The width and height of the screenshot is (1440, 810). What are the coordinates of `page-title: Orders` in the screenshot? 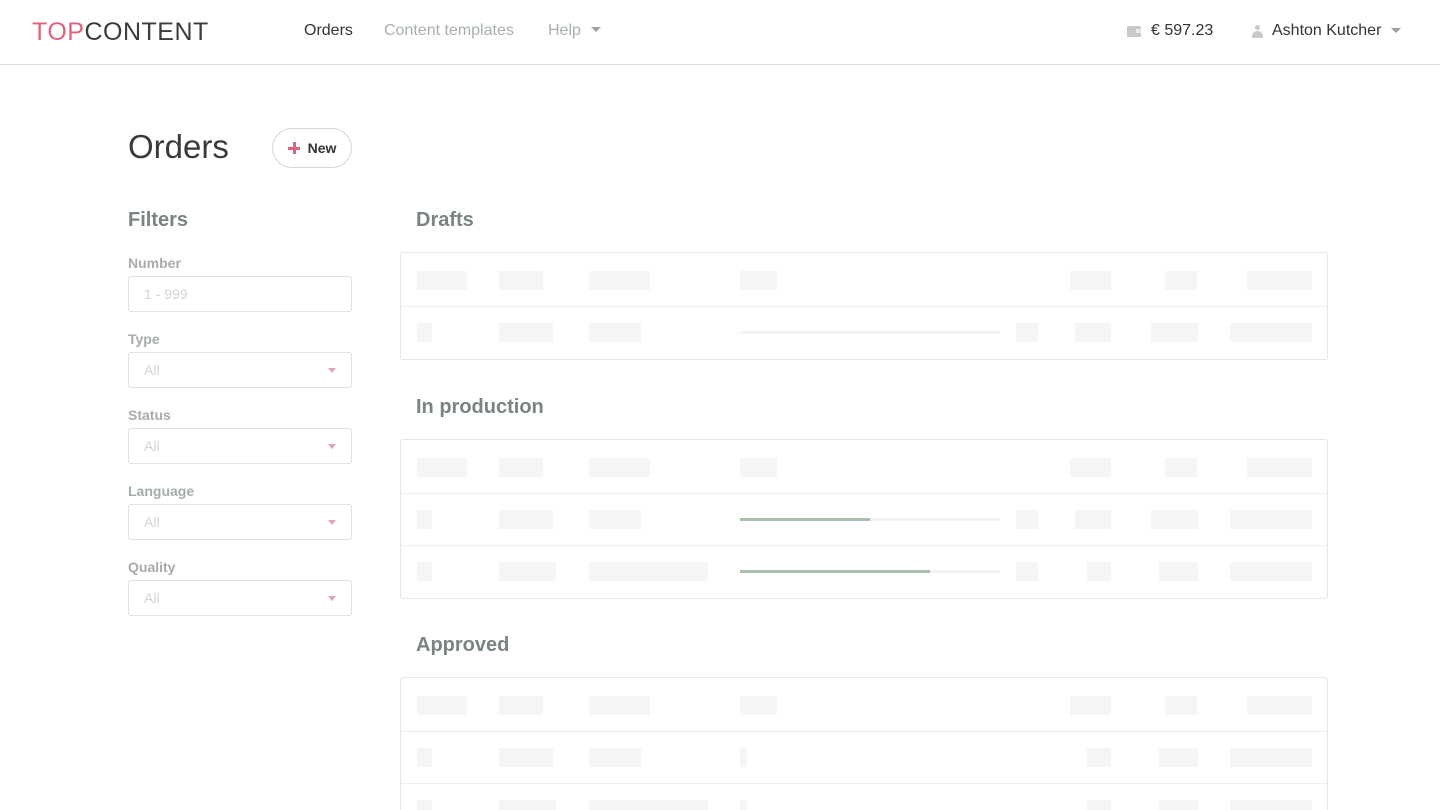 It's located at (178, 146).